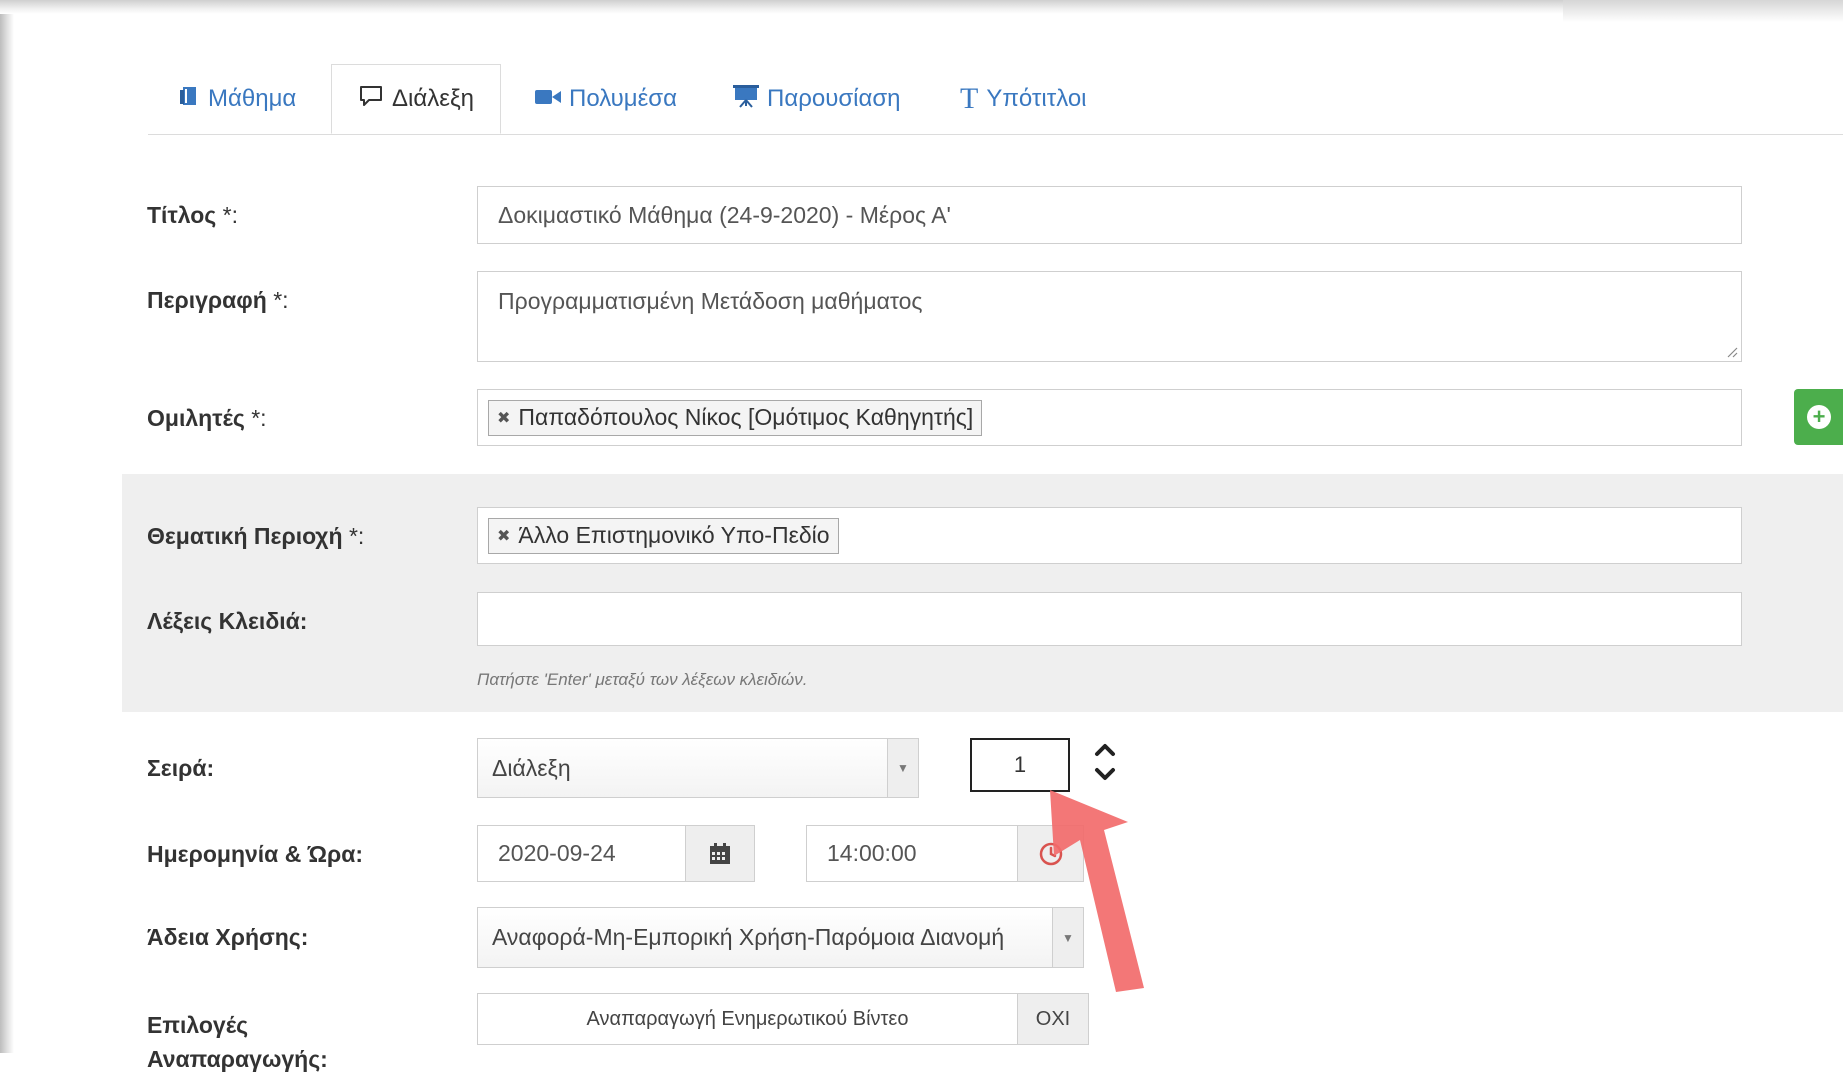  I want to click on time-input: 14:00:00, so click(912, 853).